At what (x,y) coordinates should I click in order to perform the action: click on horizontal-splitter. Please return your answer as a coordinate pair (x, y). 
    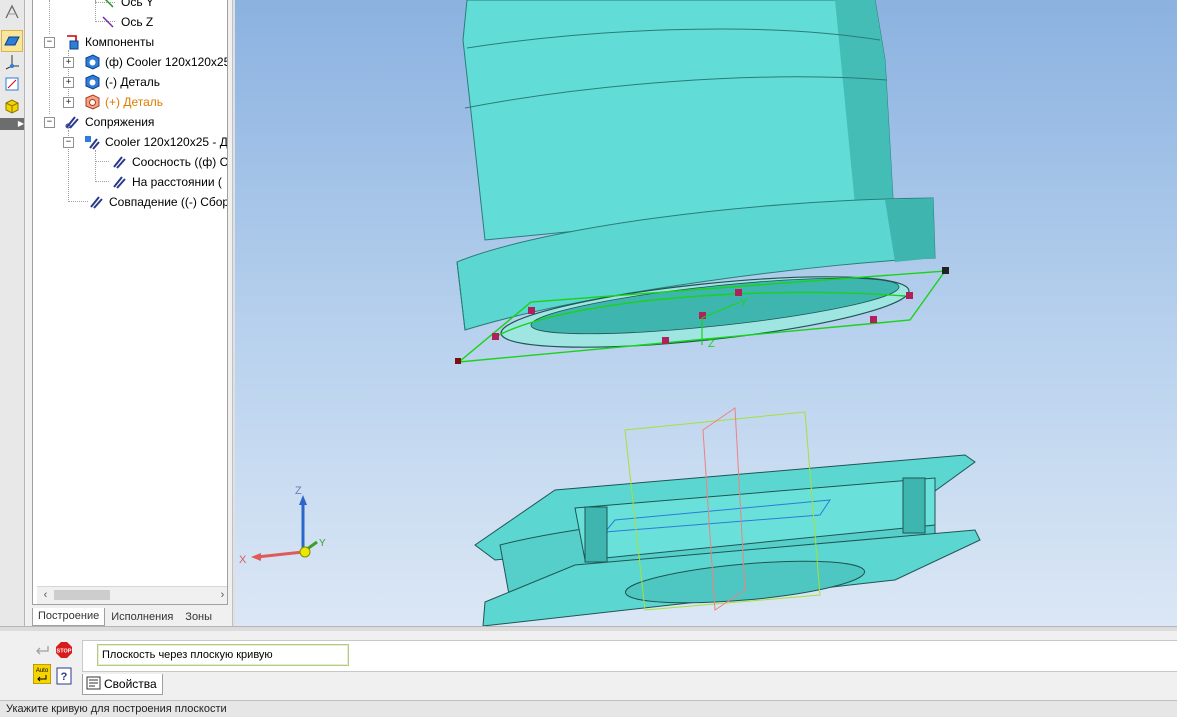
    Looking at the image, I should click on (588, 628).